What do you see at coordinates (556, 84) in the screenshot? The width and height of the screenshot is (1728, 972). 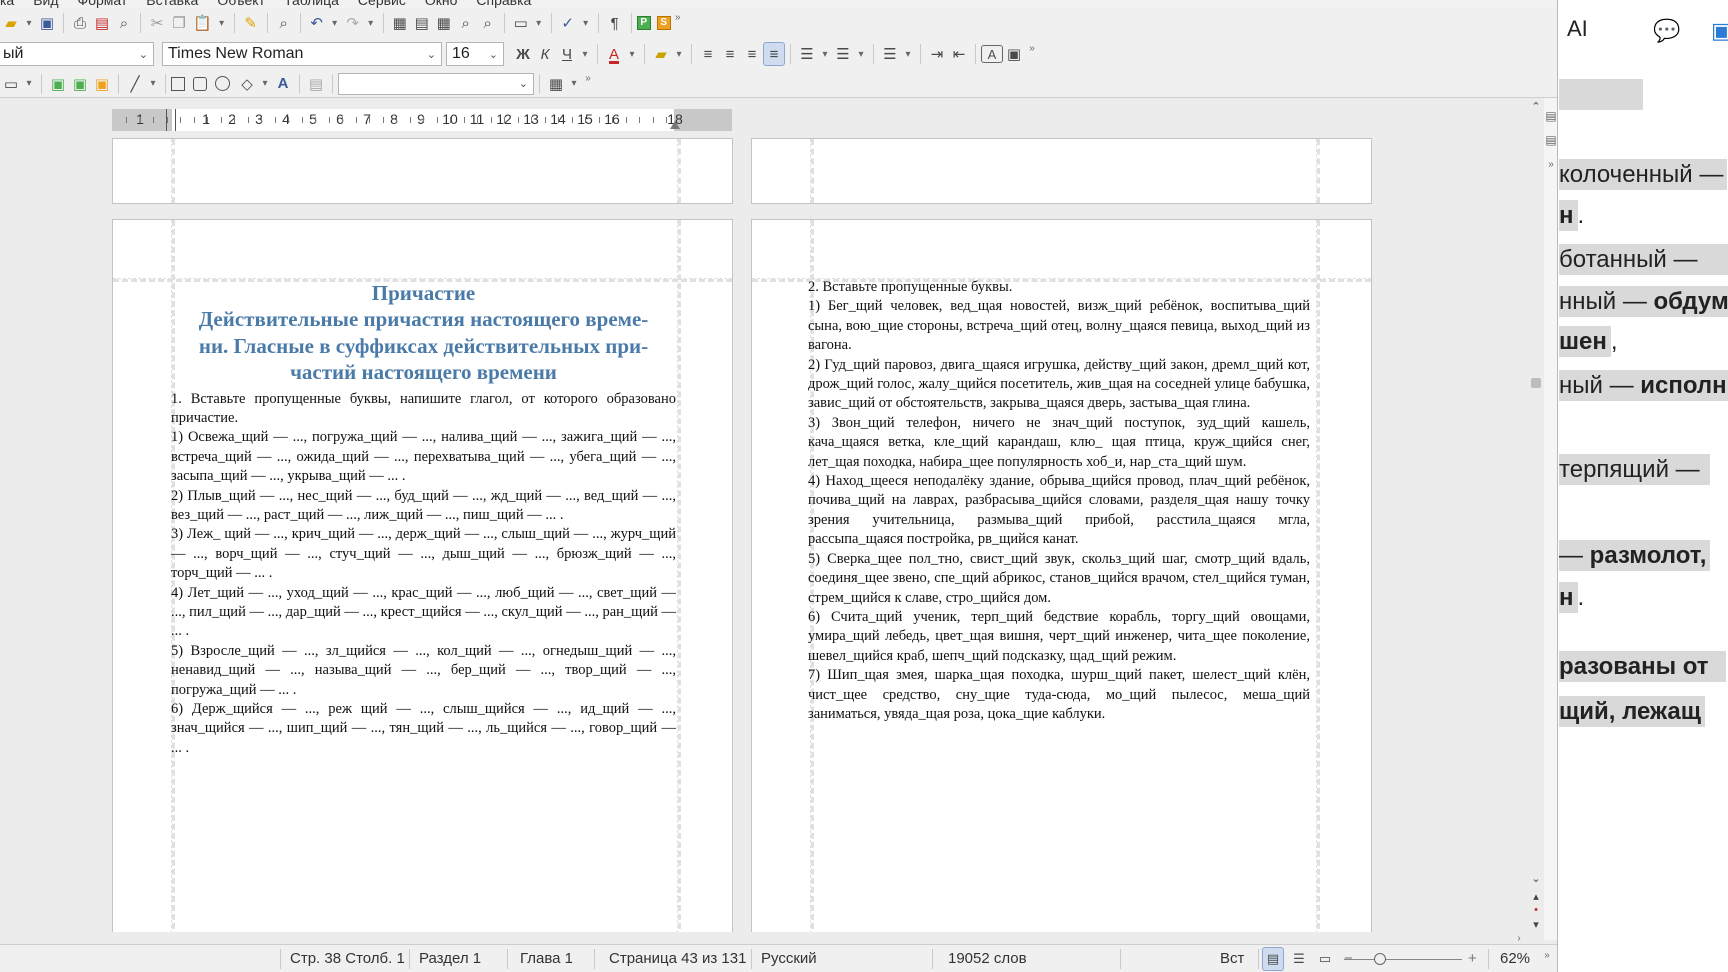 I see `table-grid-icon: ▦` at bounding box center [556, 84].